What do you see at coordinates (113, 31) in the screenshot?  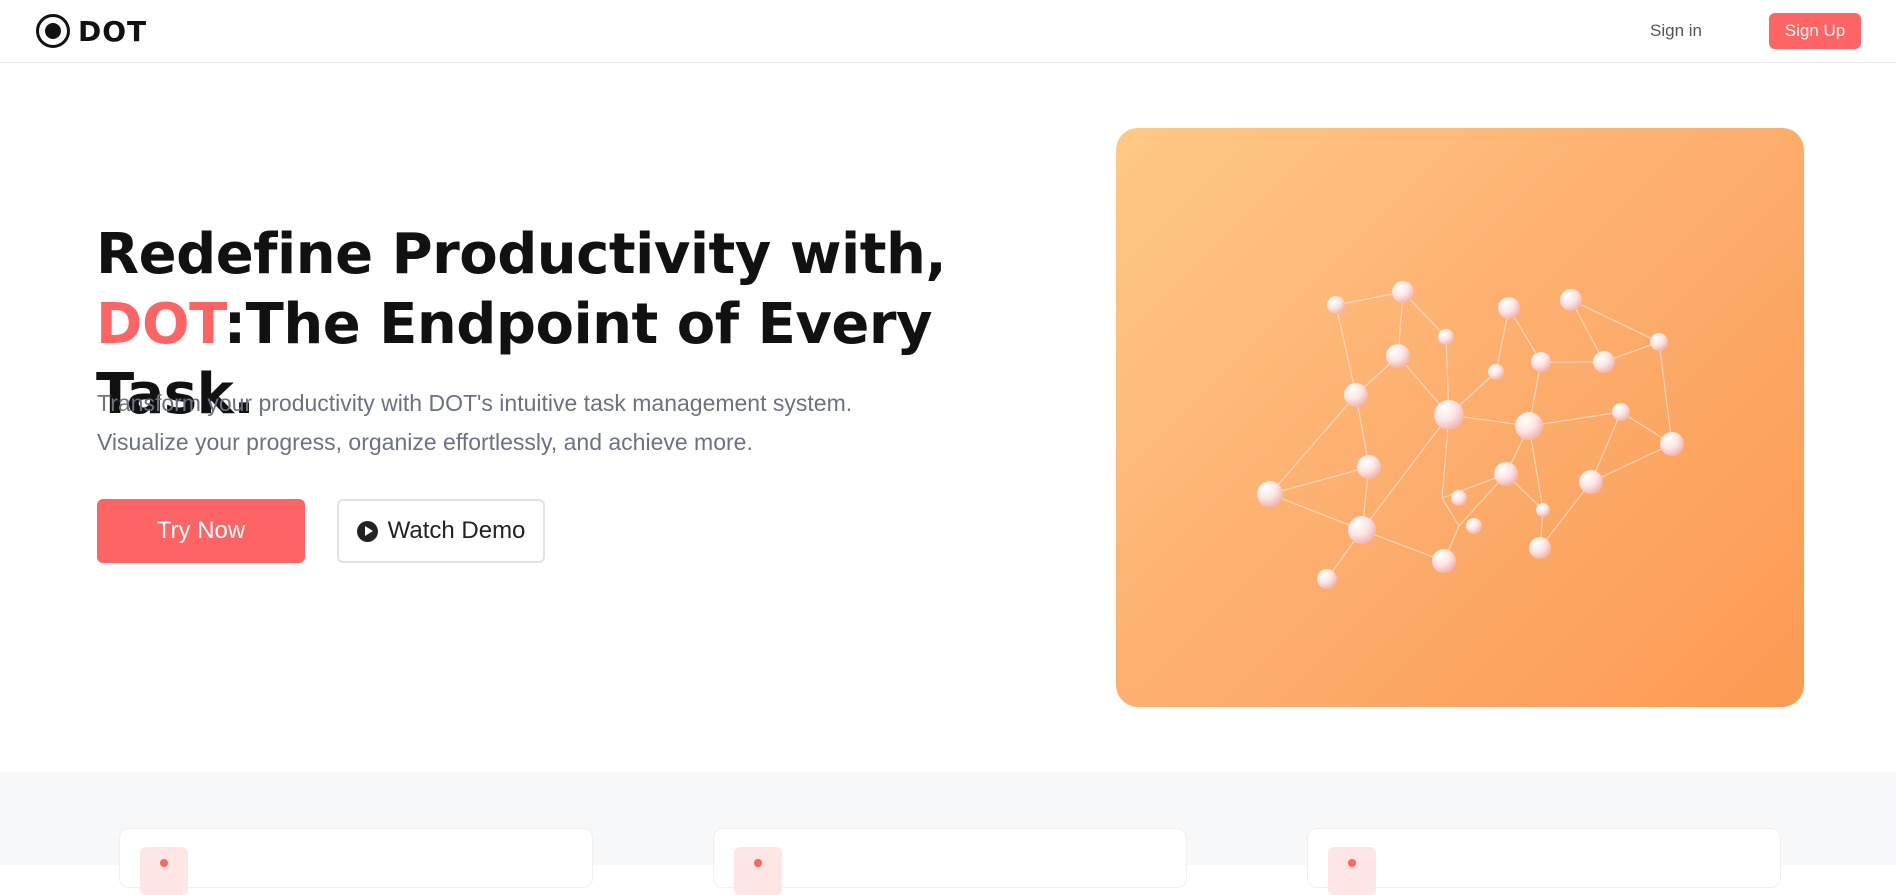 I see `brand-name: DOT` at bounding box center [113, 31].